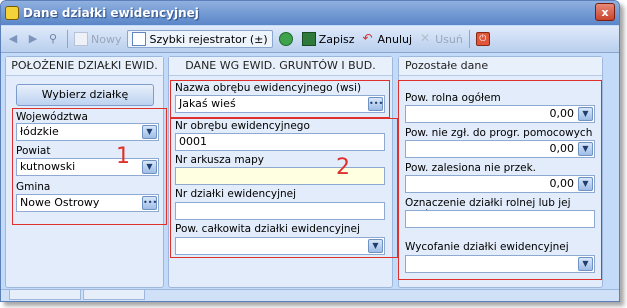 The height and width of the screenshot is (308, 627). What do you see at coordinates (33, 39) in the screenshot?
I see `forward-arrow-icon: ▶` at bounding box center [33, 39].